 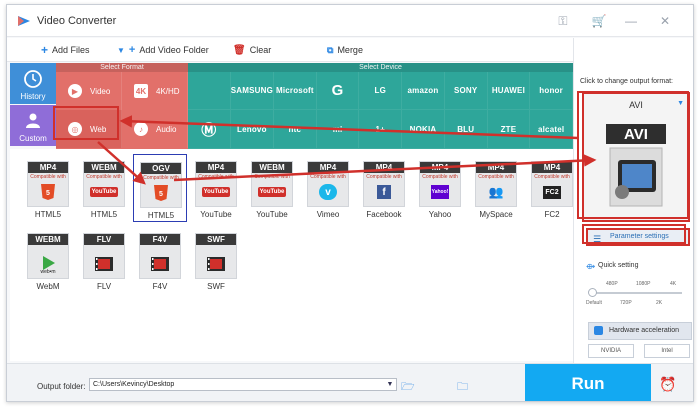 What do you see at coordinates (89, 91) in the screenshot?
I see `format-video: ▶ Video` at bounding box center [89, 91].